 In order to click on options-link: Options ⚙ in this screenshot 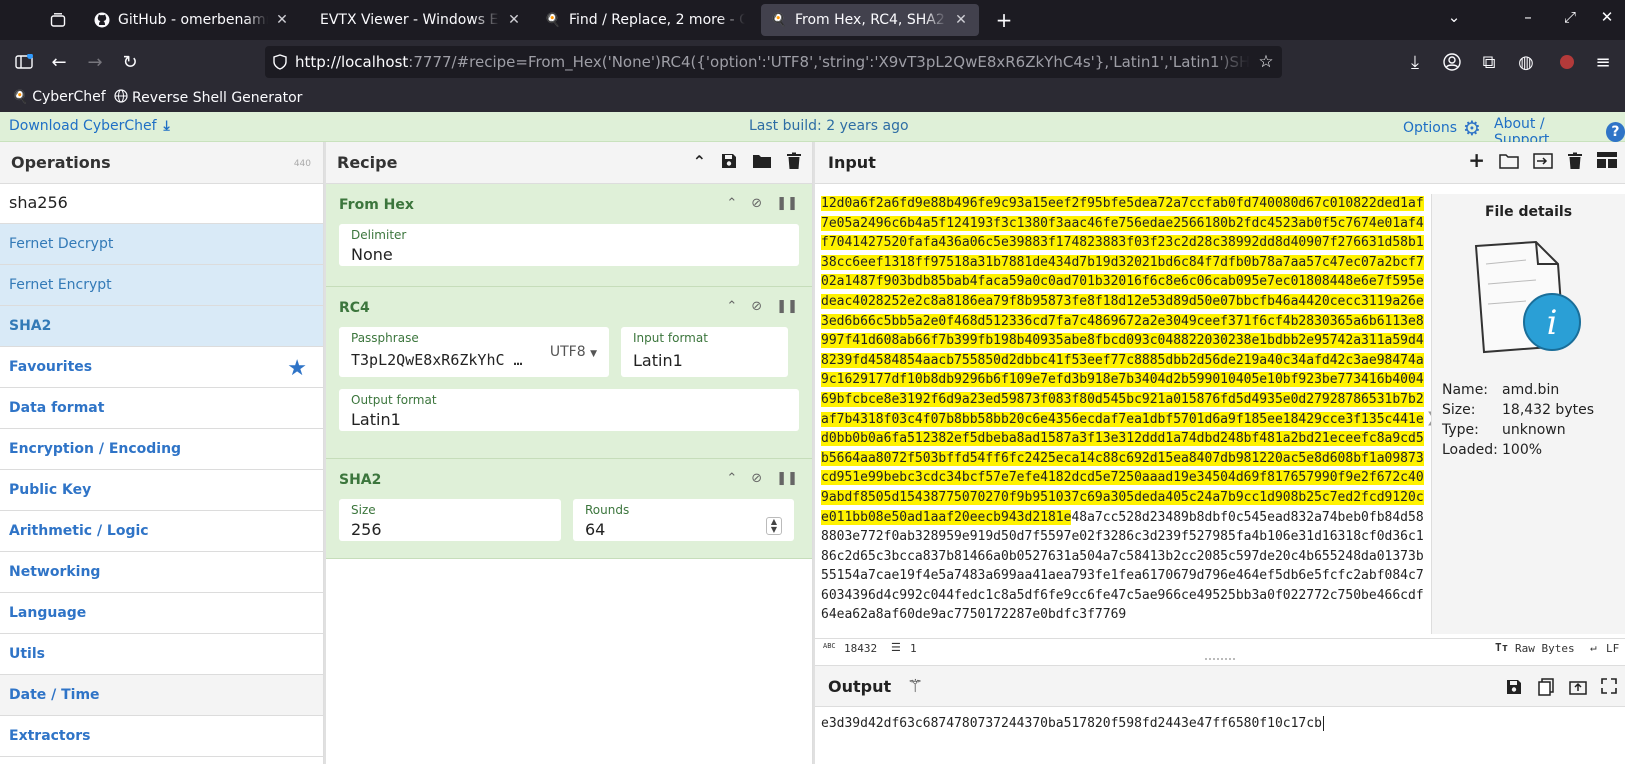, I will do `click(1442, 128)`.